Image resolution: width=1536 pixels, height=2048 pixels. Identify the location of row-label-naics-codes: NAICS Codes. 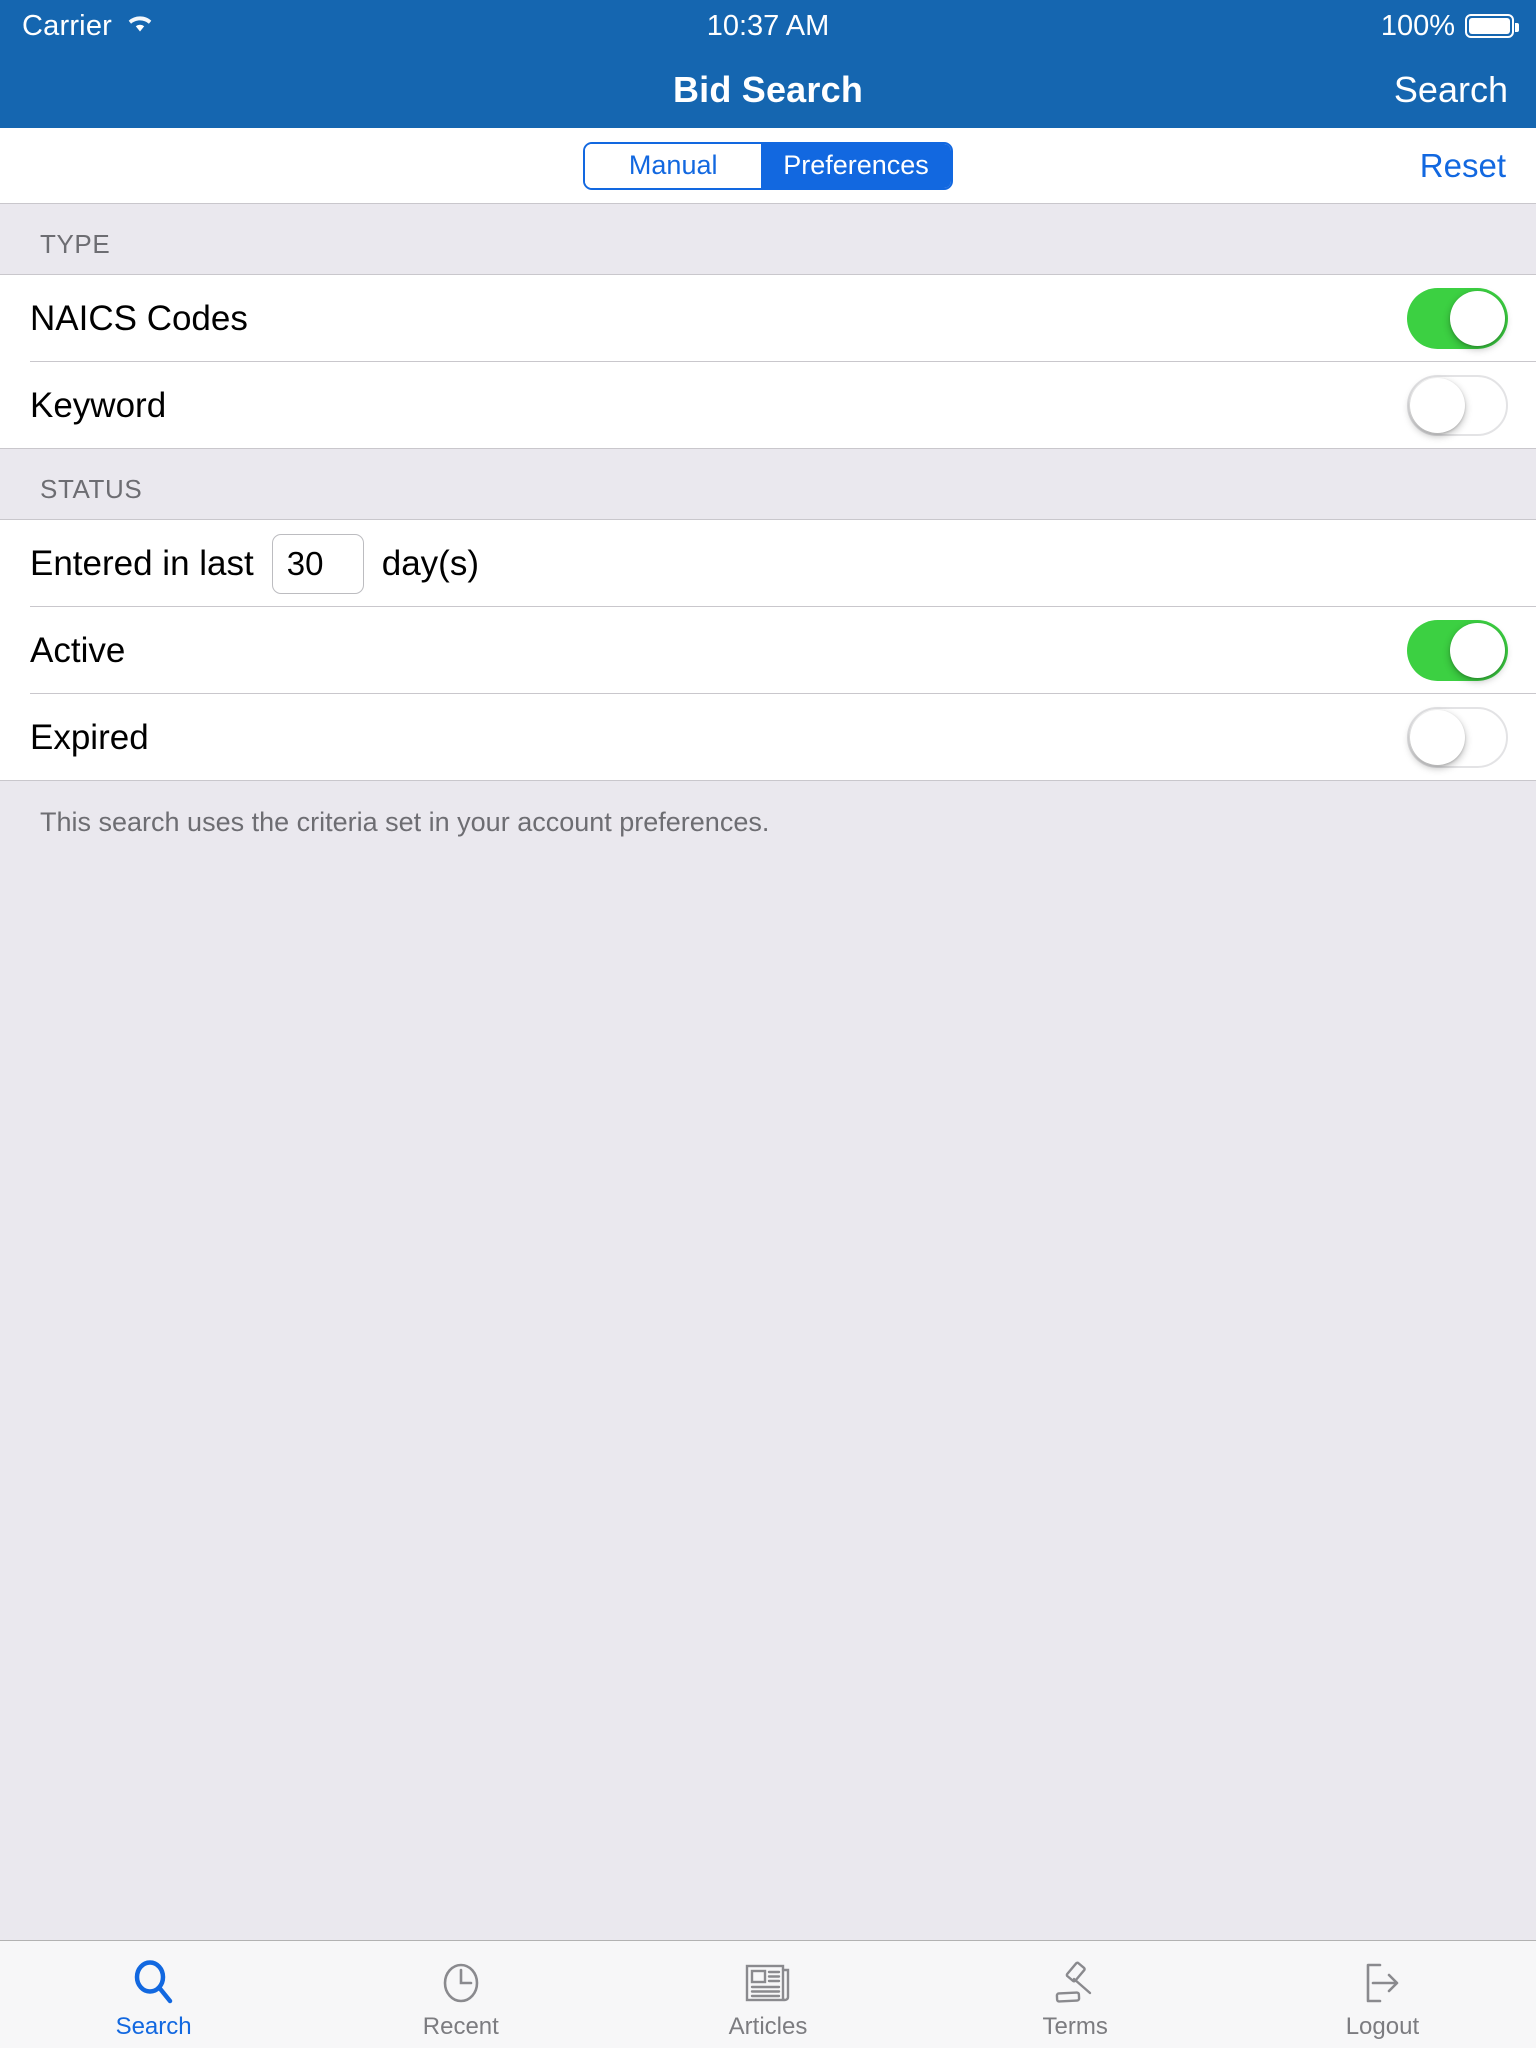
(139, 318).